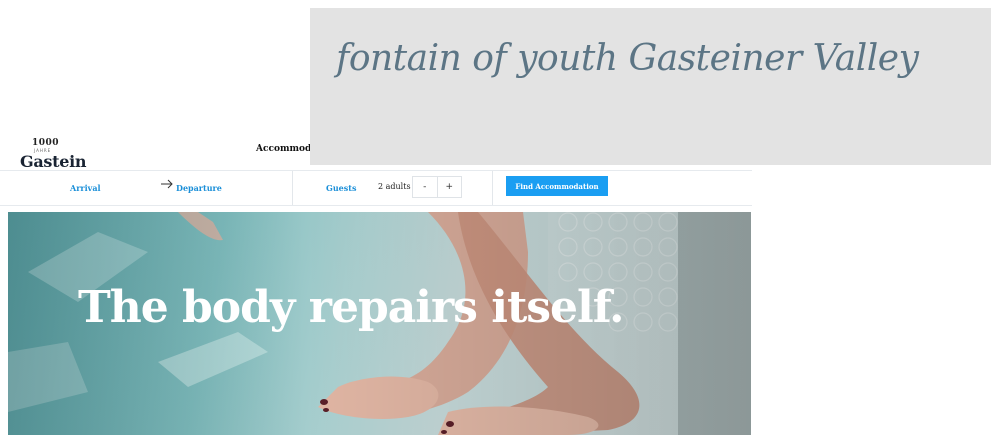 This screenshot has width=991, height=435. I want to click on arrow-right-icon-svg, so click(167, 184).